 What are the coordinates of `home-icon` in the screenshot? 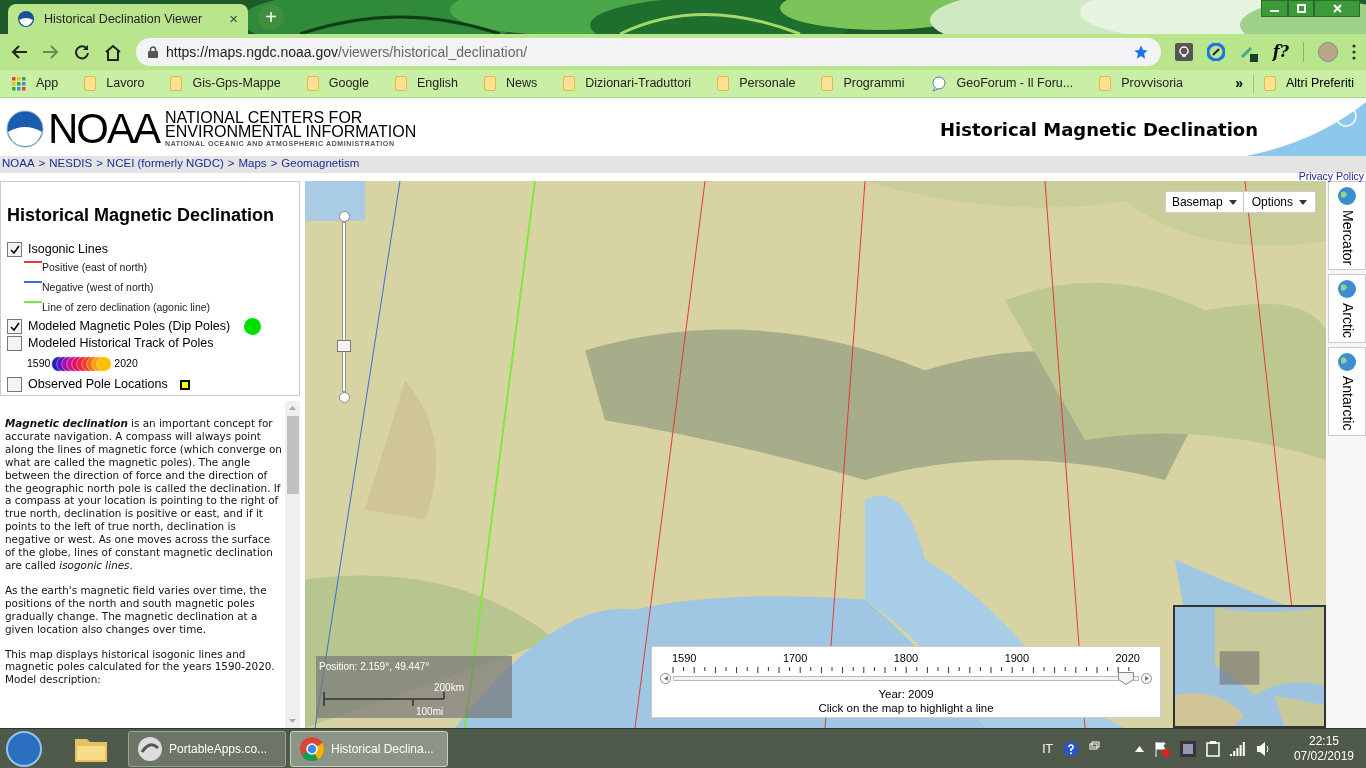 It's located at (113, 52).